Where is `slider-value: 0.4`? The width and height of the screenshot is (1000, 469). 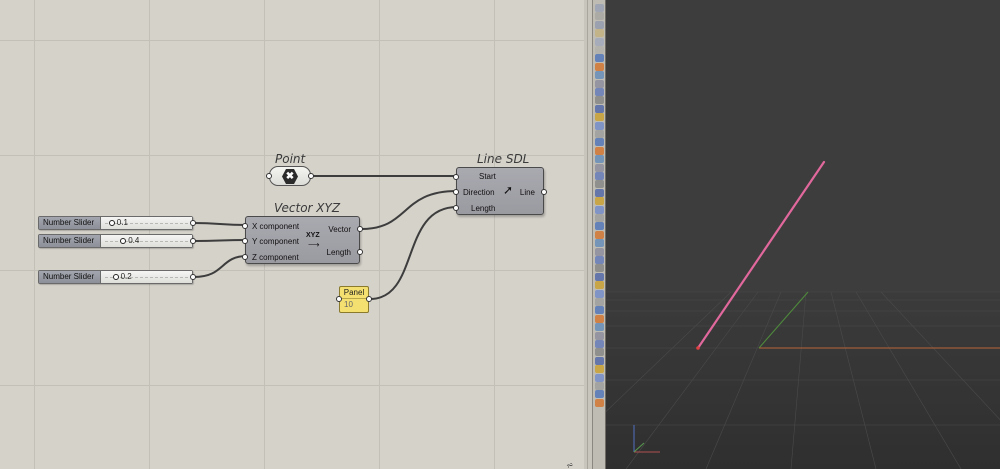
slider-value: 0.4 is located at coordinates (134, 240).